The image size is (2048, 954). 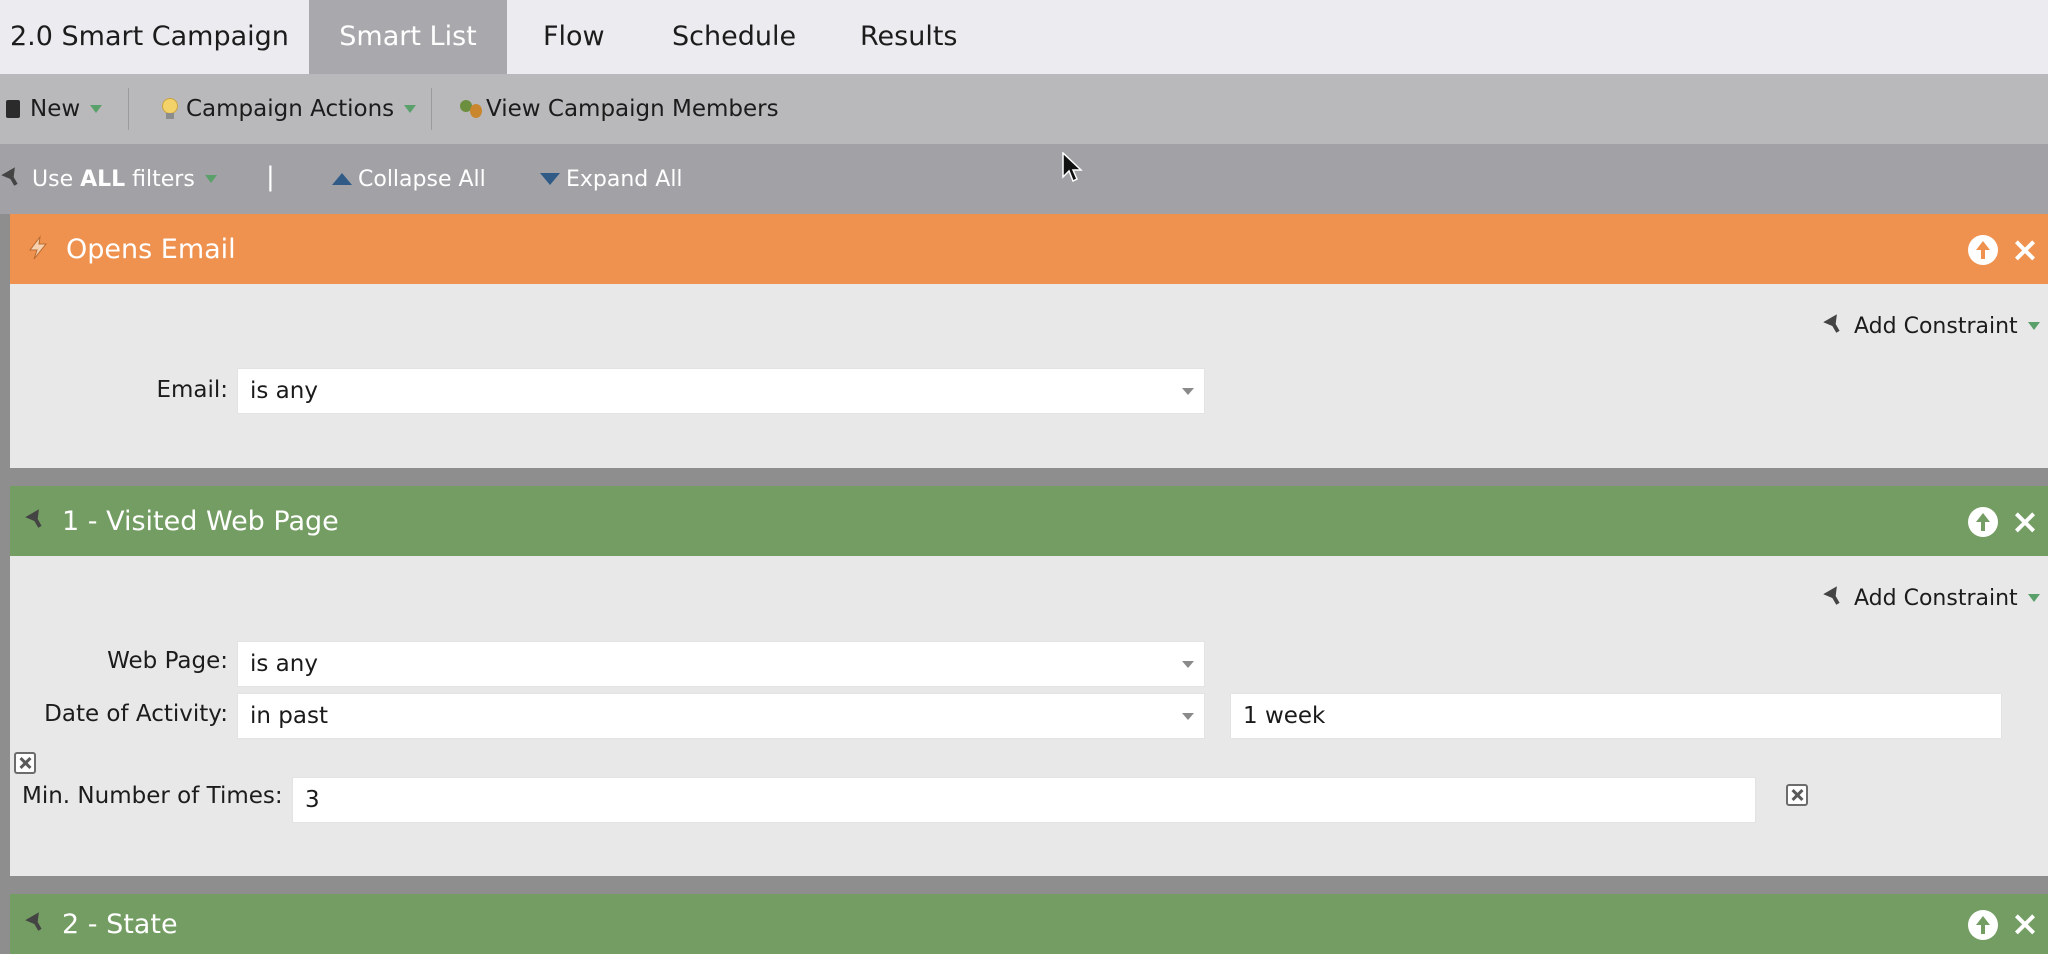 I want to click on web-page-label: Web Page:, so click(x=167, y=661).